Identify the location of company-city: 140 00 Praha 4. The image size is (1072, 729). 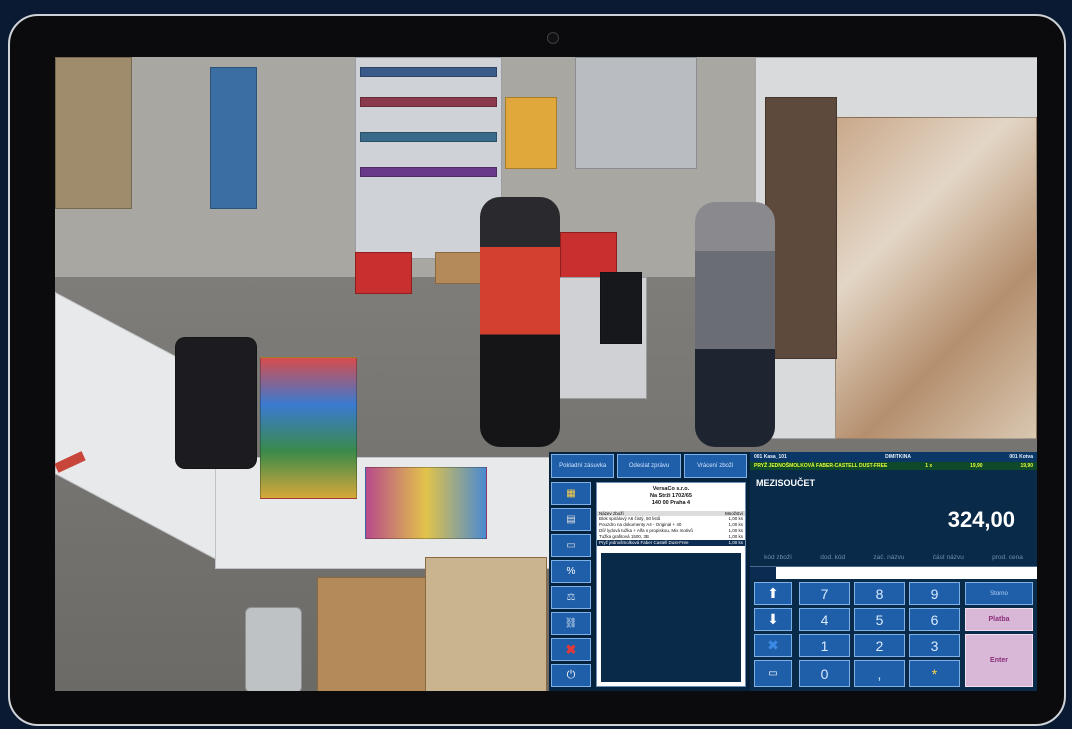
(671, 503).